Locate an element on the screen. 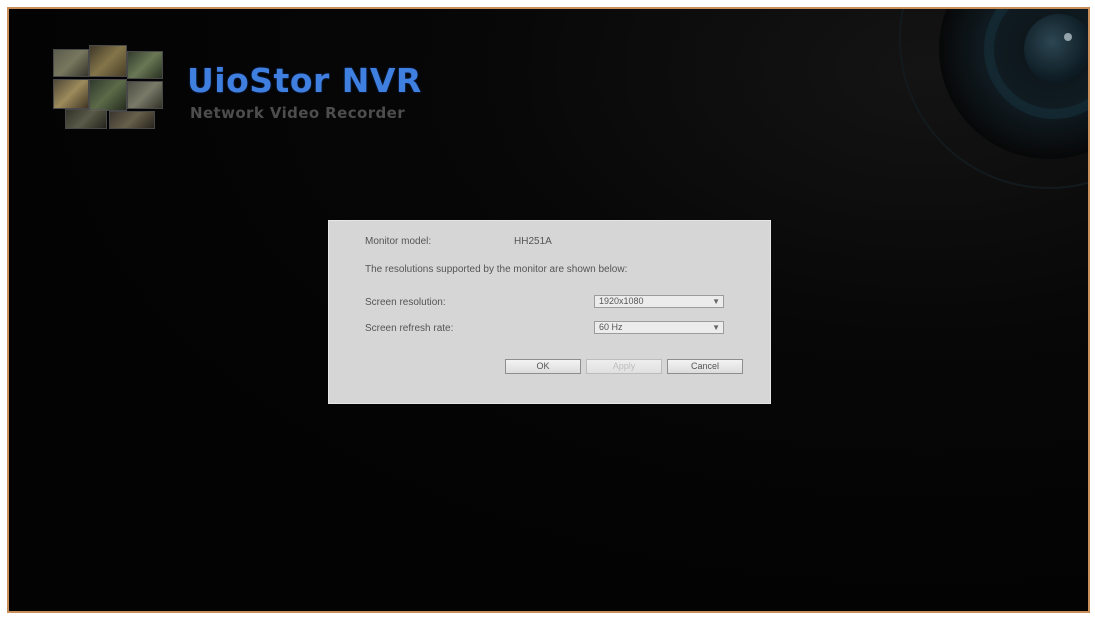 Image resolution: width=1095 pixels, height=618 pixels. screen-refresh-rate-label: Screen refresh rate: is located at coordinates (409, 328).